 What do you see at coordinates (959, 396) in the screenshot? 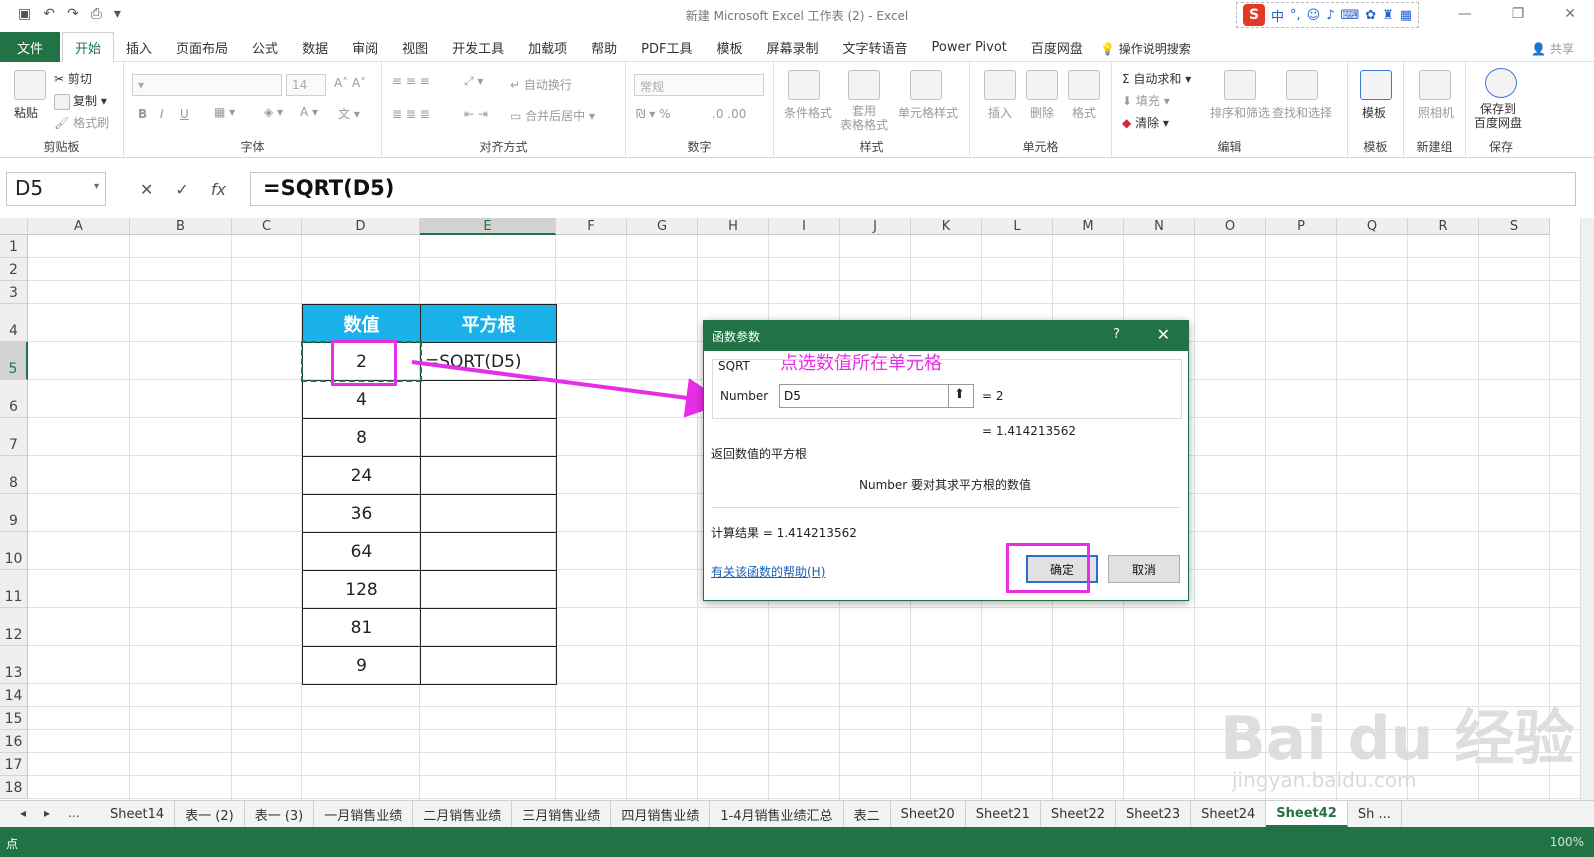
I see `collapse-dialog-icon: ⬆` at bounding box center [959, 396].